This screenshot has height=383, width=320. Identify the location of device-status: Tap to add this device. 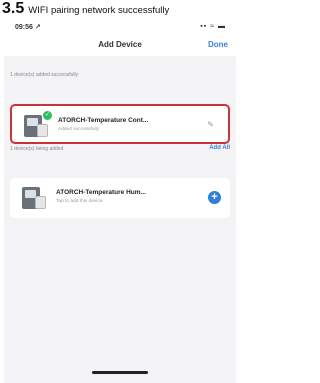
(79, 201).